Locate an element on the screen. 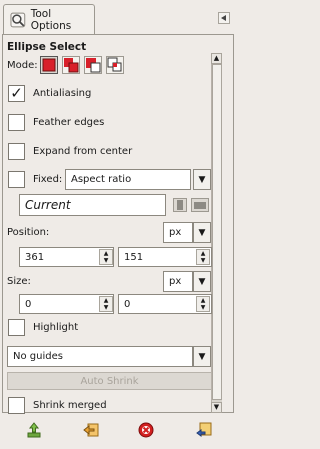 The image size is (320, 449). current-input: Current is located at coordinates (92, 205).